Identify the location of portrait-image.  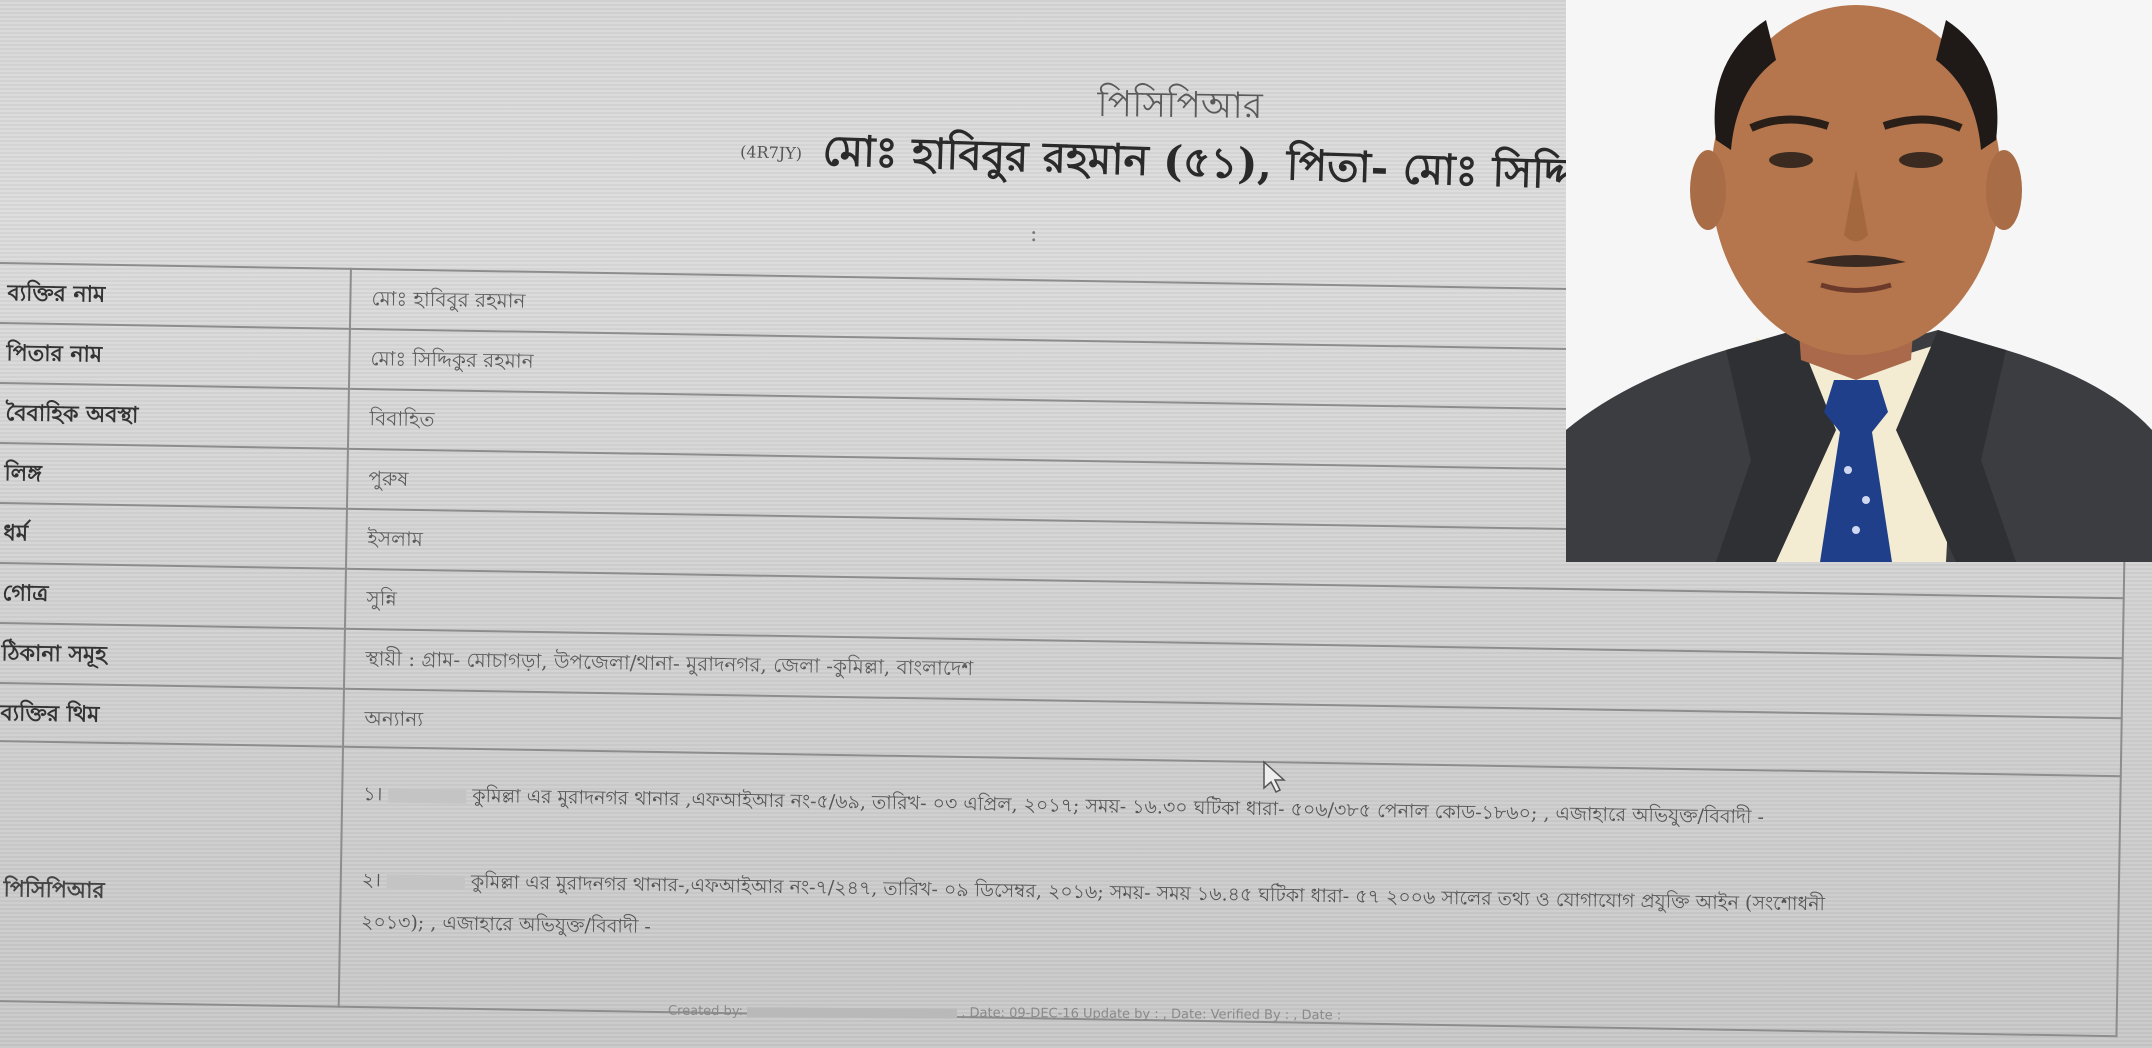
(1859, 281).